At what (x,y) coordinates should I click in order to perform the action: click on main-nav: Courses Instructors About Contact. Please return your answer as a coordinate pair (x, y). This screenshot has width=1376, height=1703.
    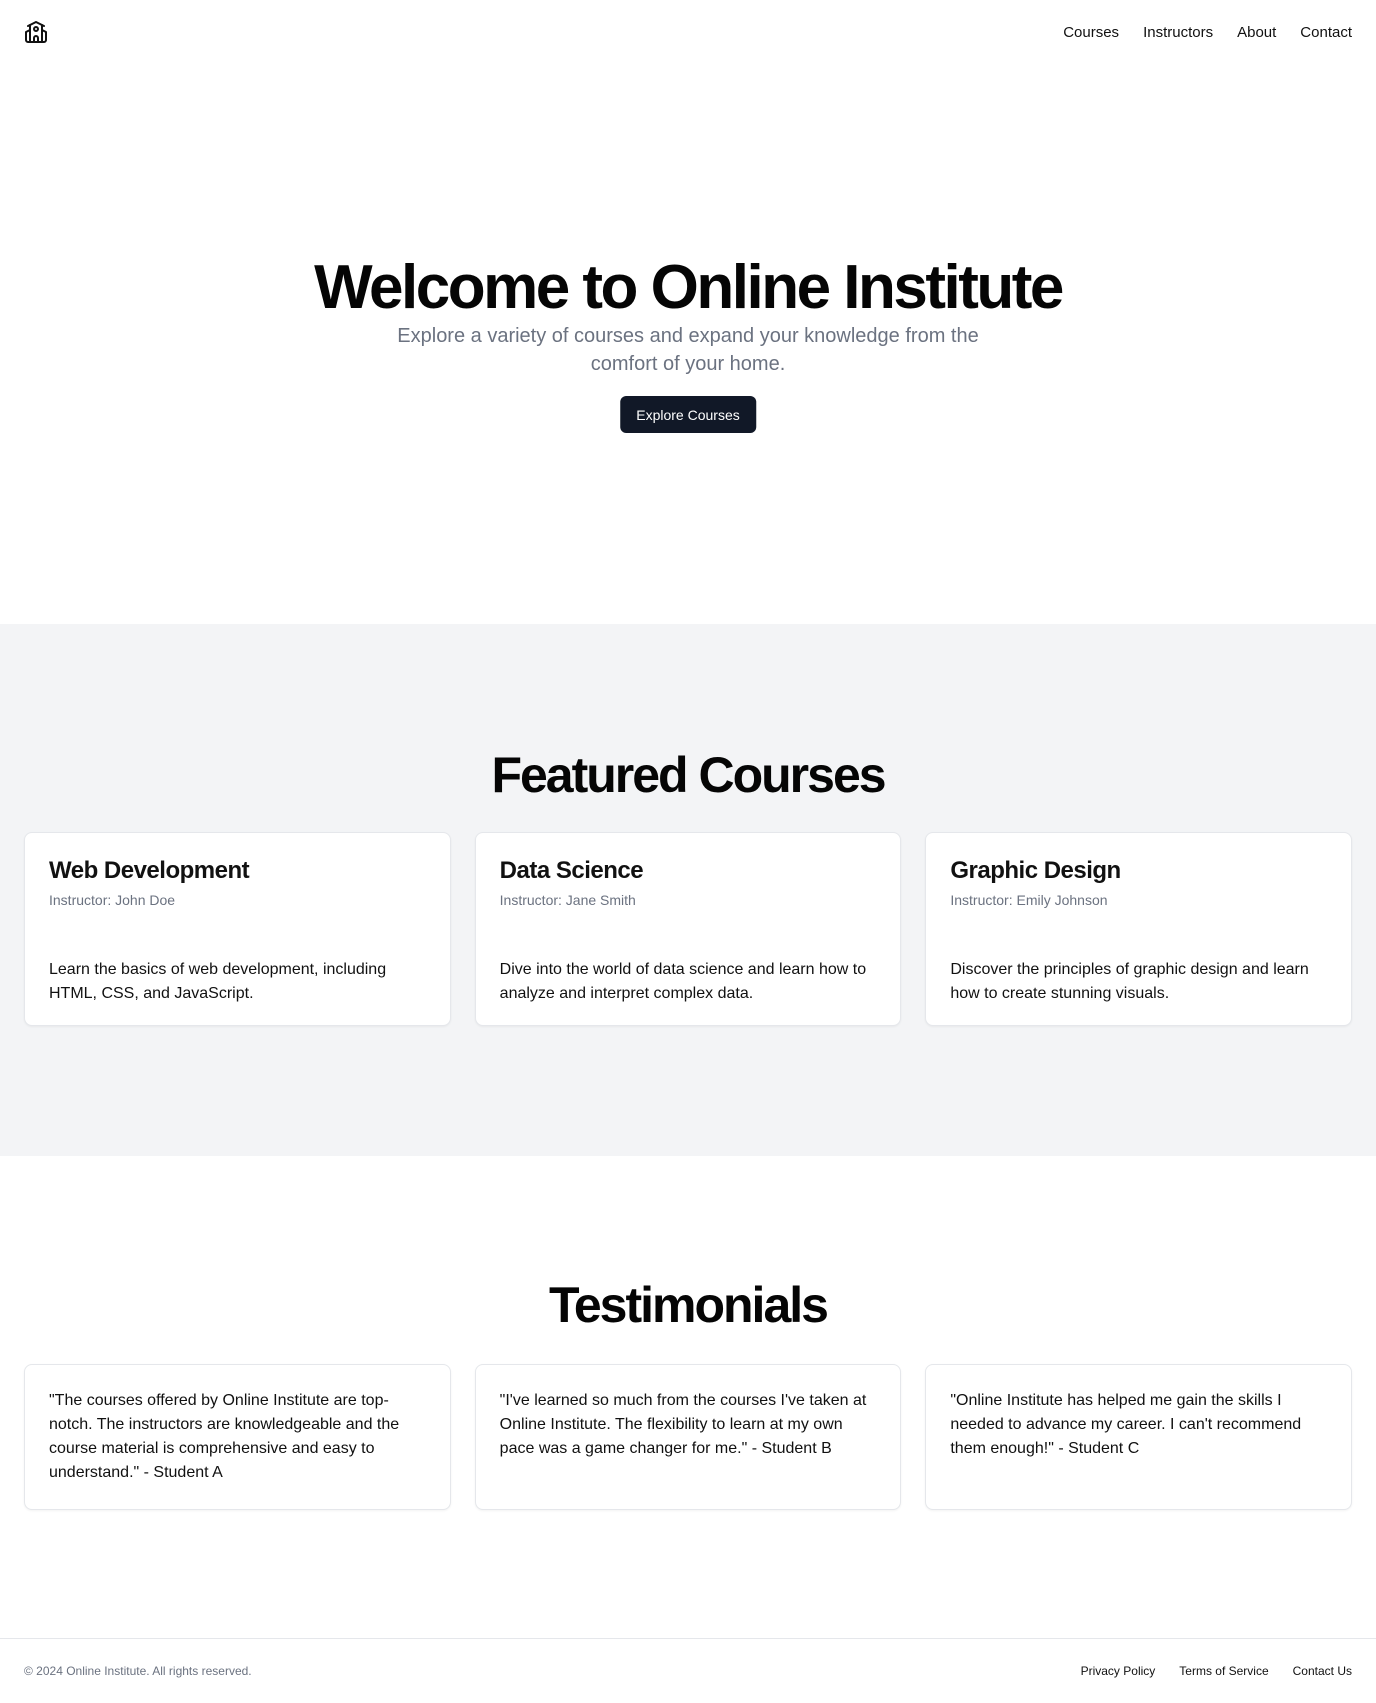
    Looking at the image, I should click on (1207, 32).